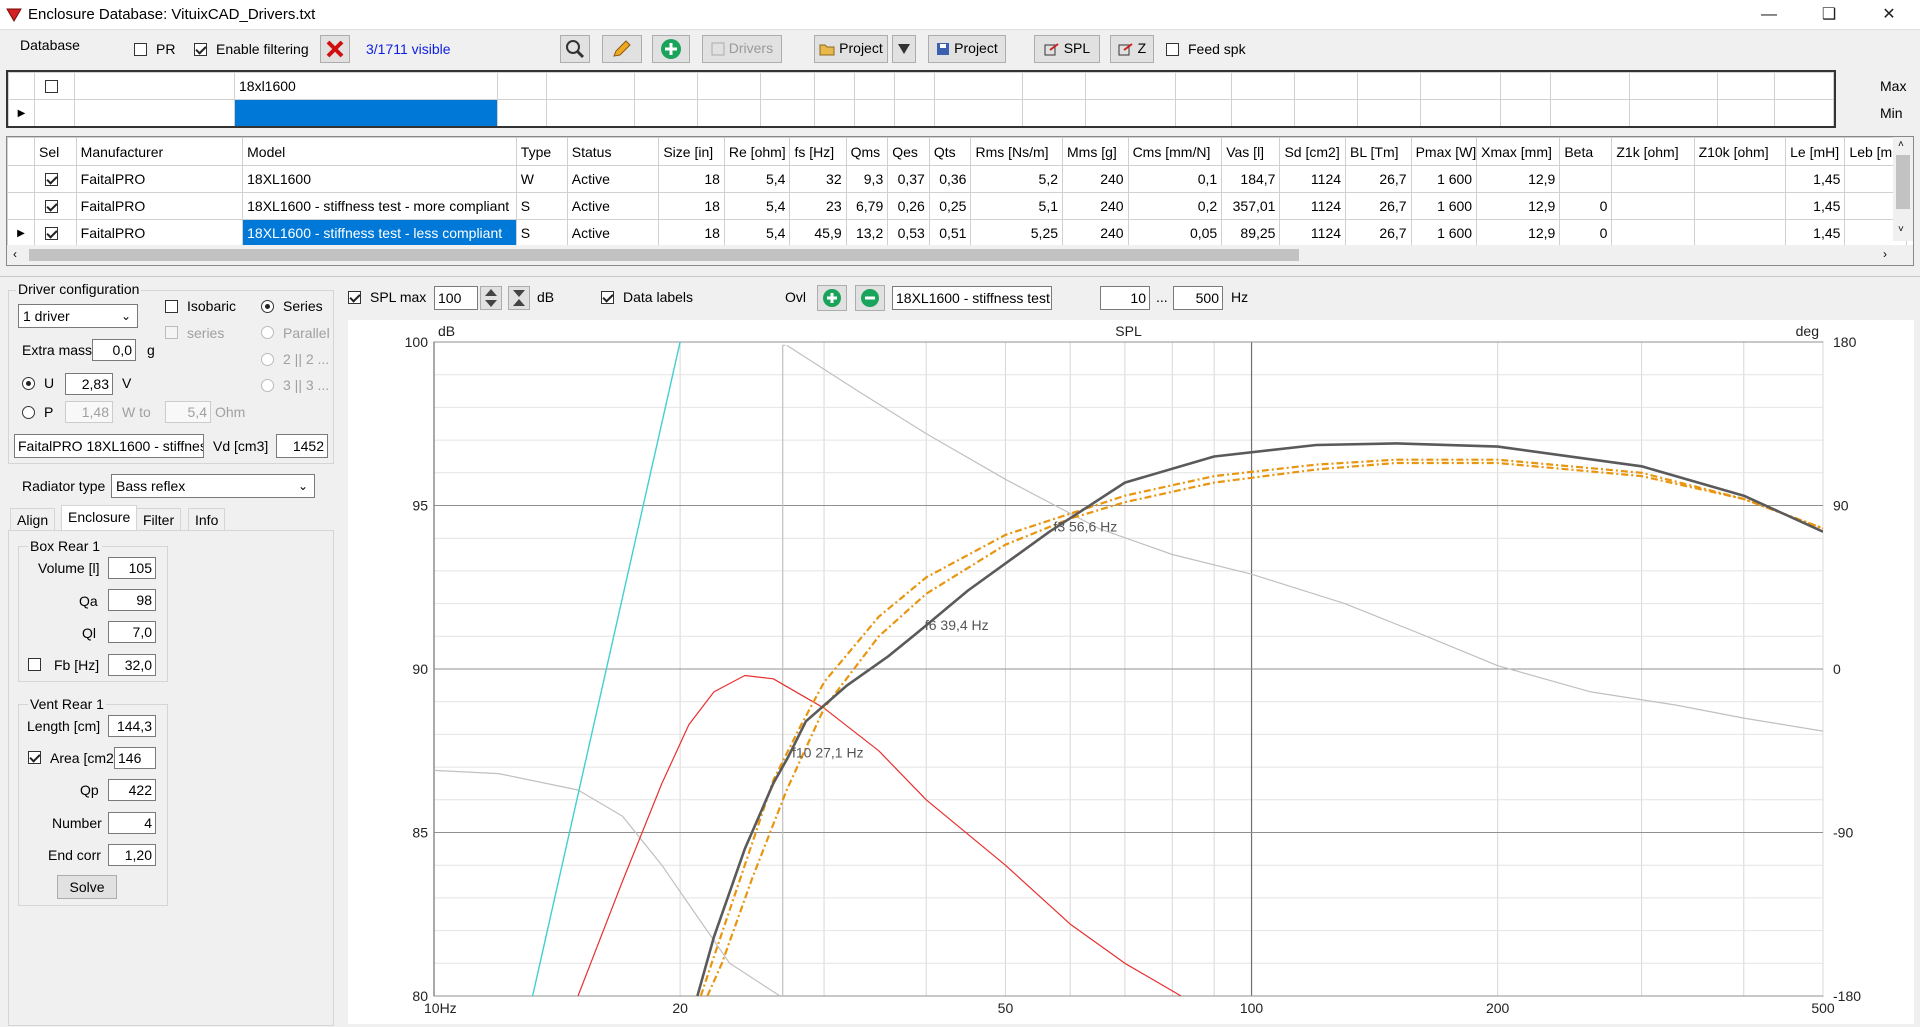 This screenshot has width=1920, height=1027. I want to click on filter-model-min-cell, so click(366, 112).